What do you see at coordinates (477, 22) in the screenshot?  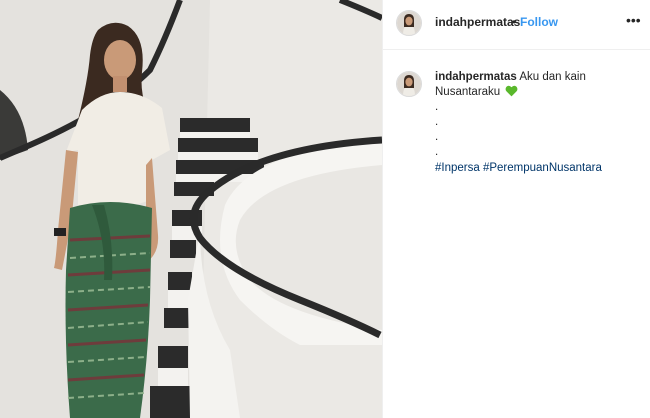 I see `header-username: indahpermatas` at bounding box center [477, 22].